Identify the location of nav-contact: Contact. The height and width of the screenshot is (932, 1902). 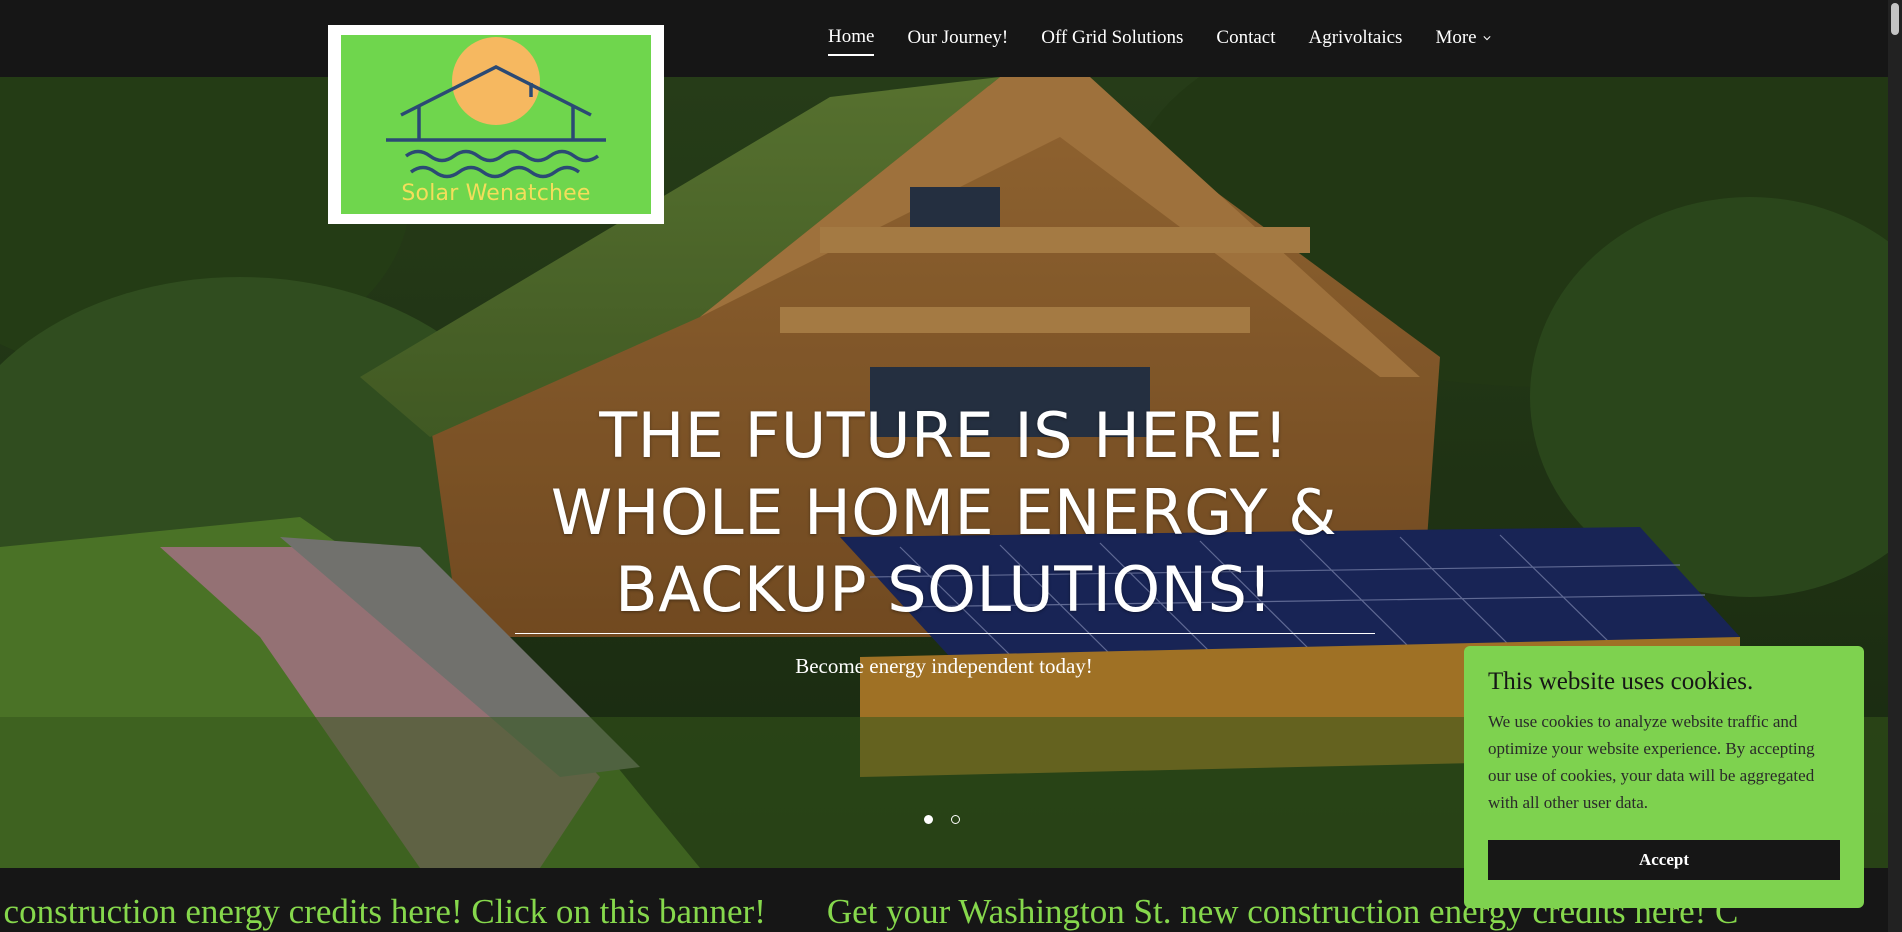
(1245, 41).